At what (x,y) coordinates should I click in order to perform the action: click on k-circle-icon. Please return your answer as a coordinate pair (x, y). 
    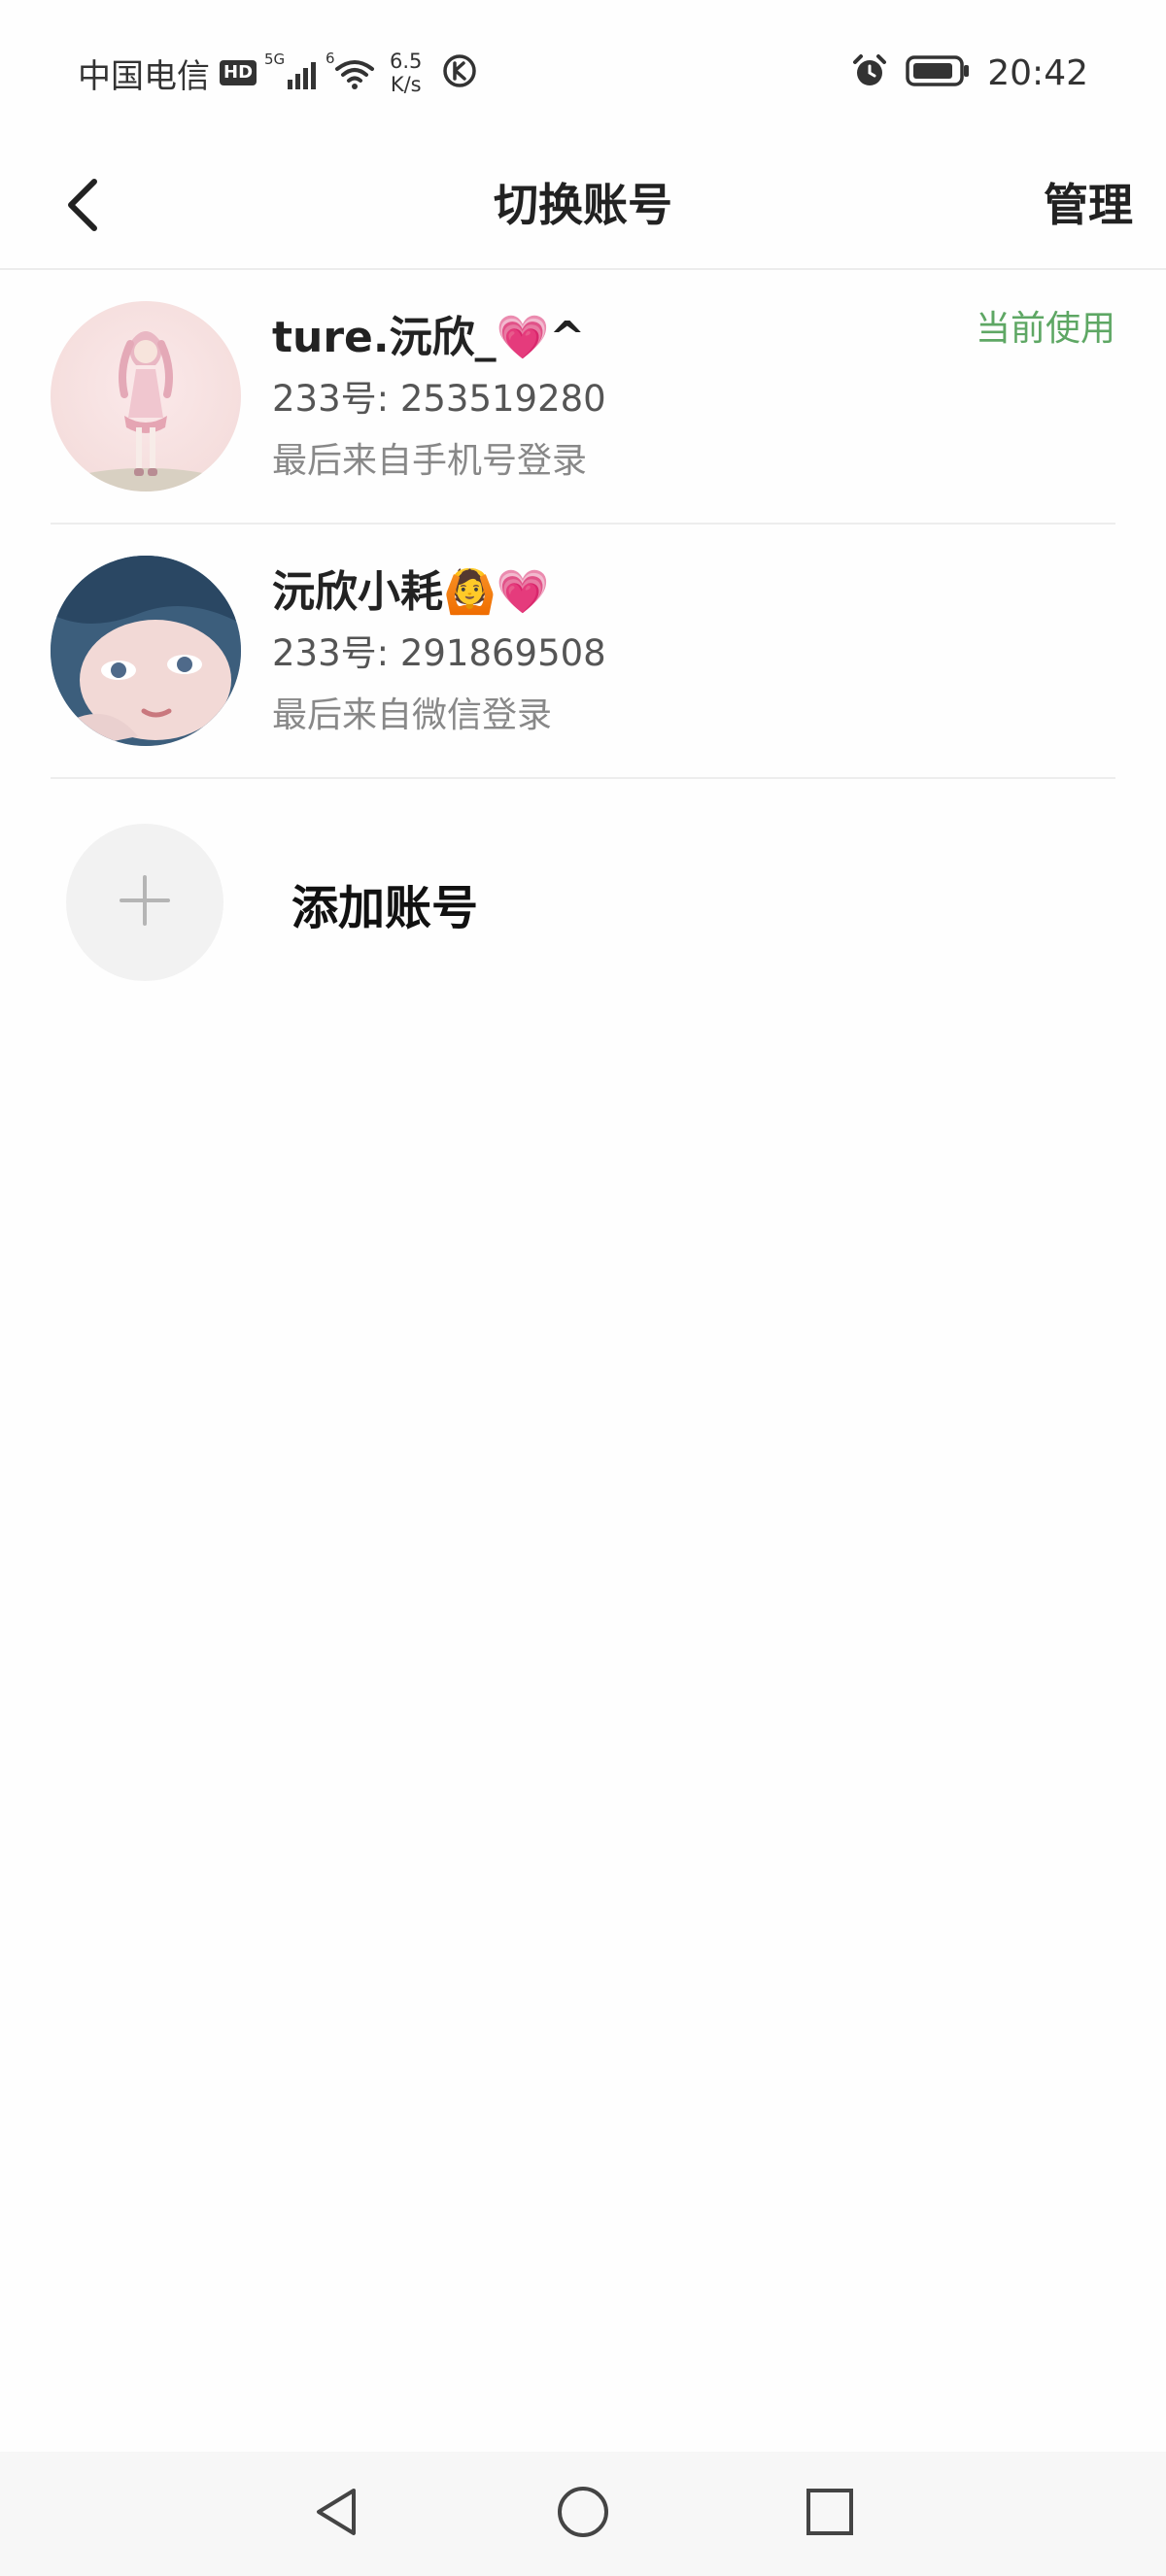
    Looking at the image, I should click on (459, 72).